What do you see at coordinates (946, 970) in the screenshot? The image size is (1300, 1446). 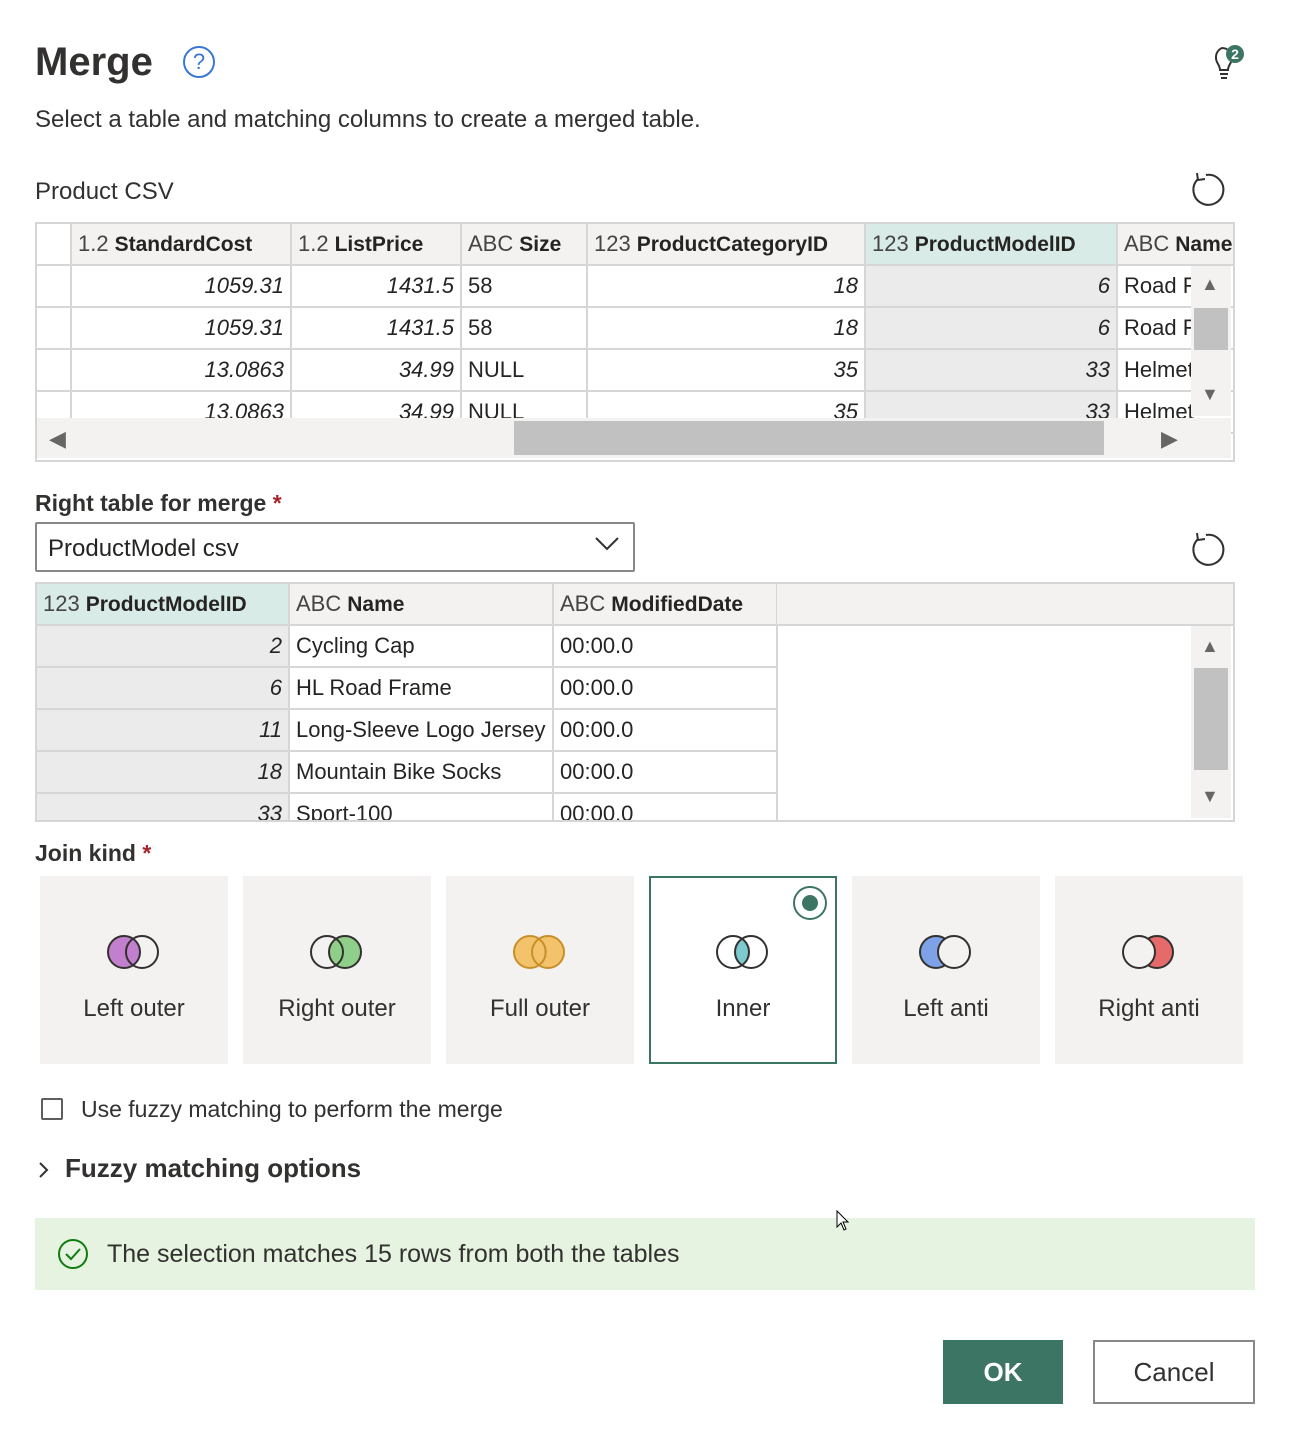 I see `join-option-left-anti: Left anti` at bounding box center [946, 970].